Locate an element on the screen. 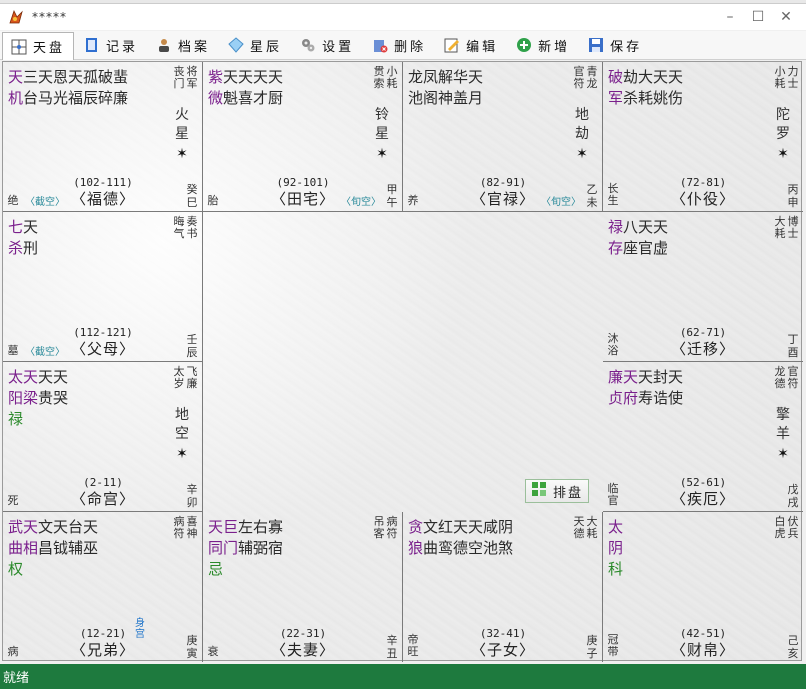 Image resolution: width=806 pixels, height=689 pixels. star-text: 存 is located at coordinates (616, 248).